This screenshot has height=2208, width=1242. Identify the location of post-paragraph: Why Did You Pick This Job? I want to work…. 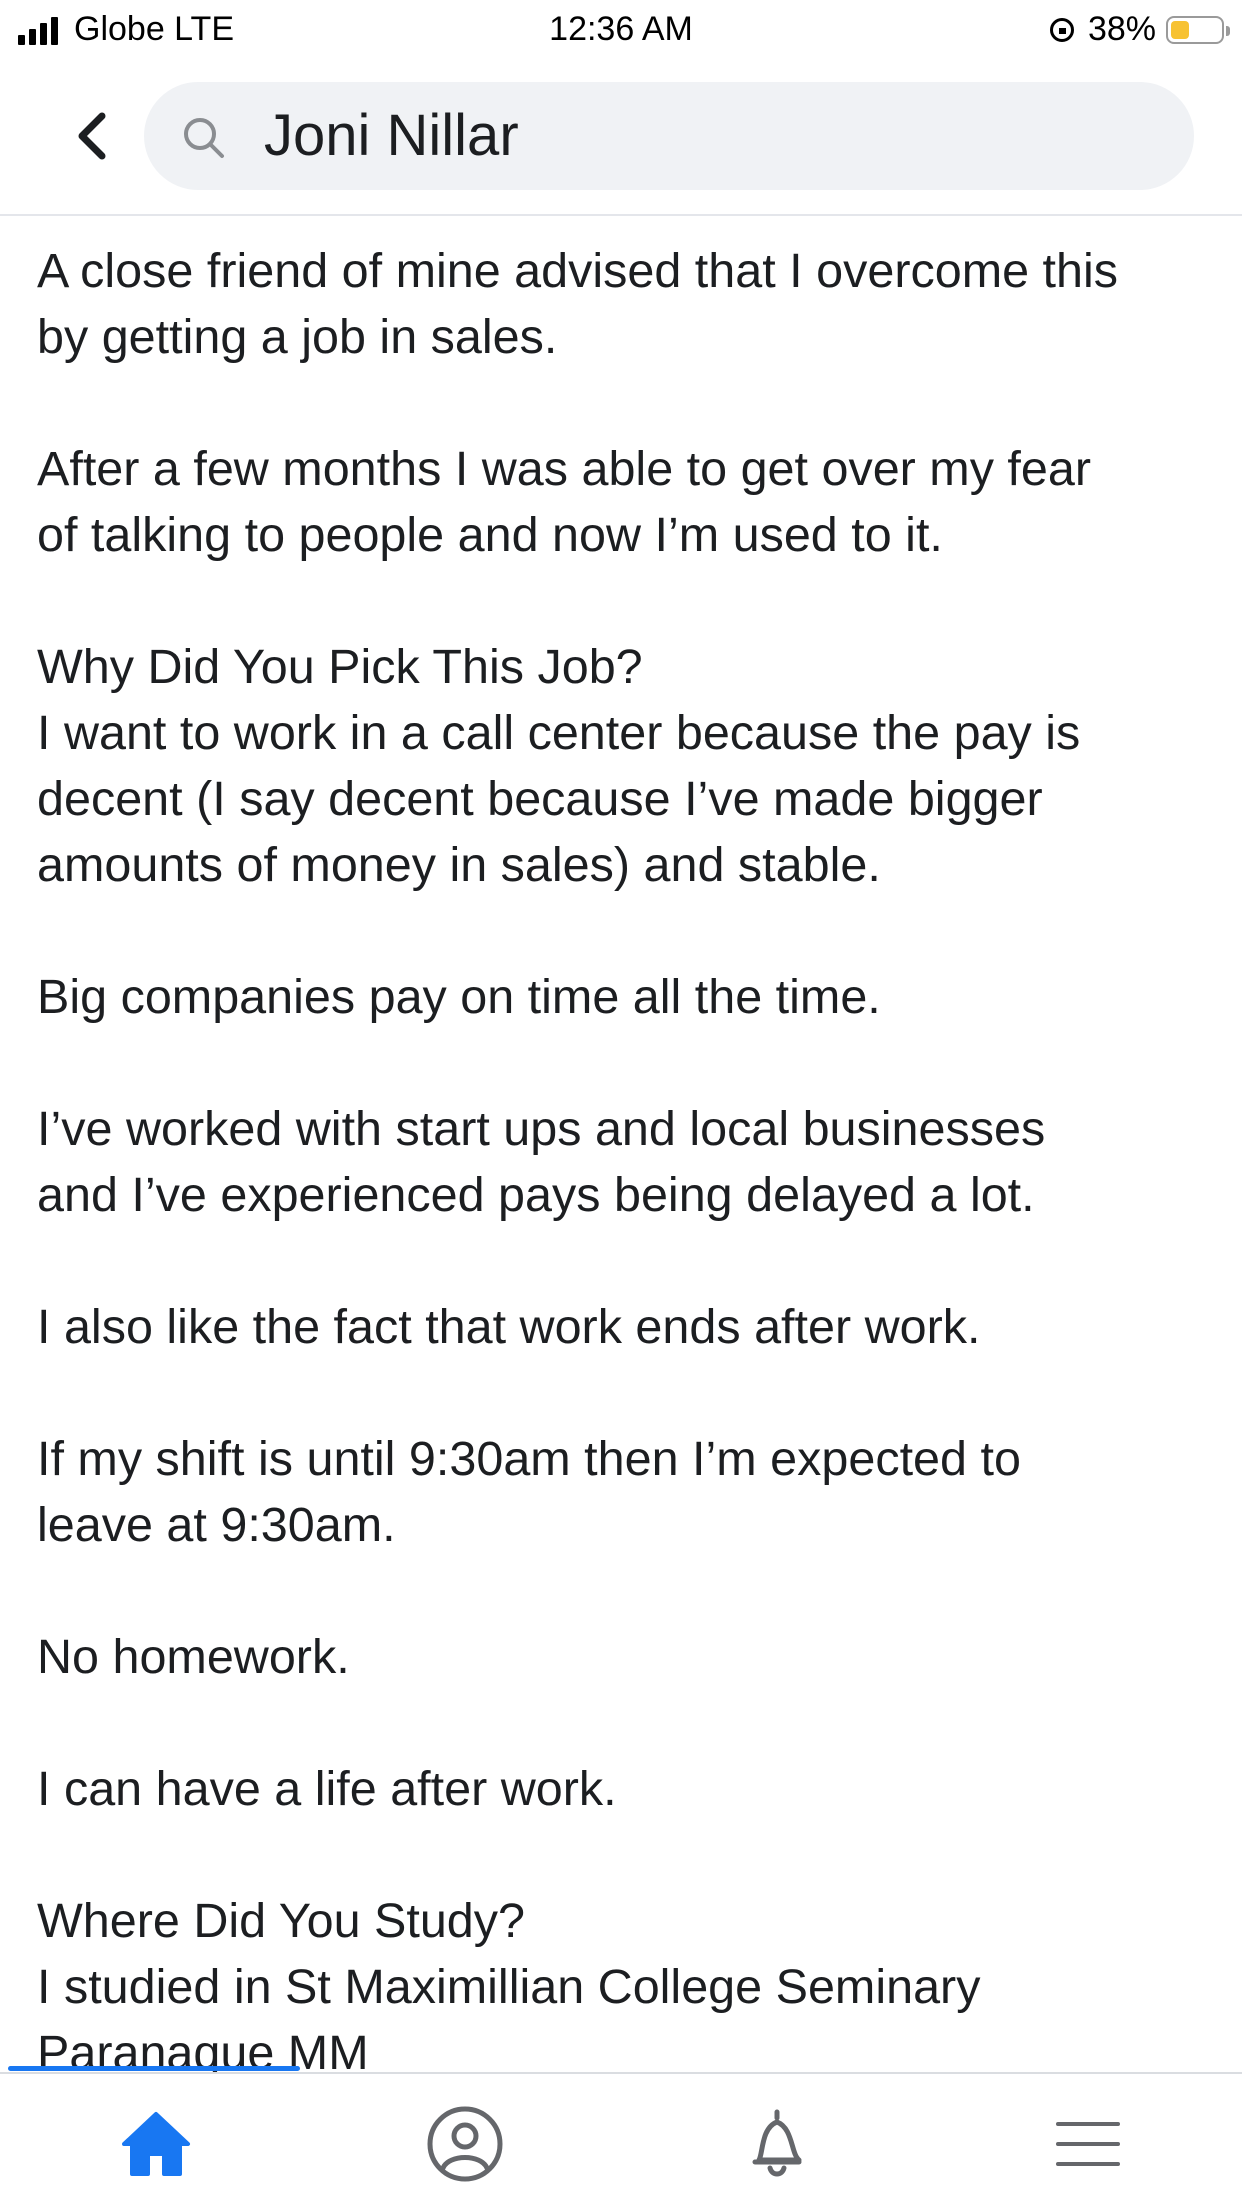
(622, 766).